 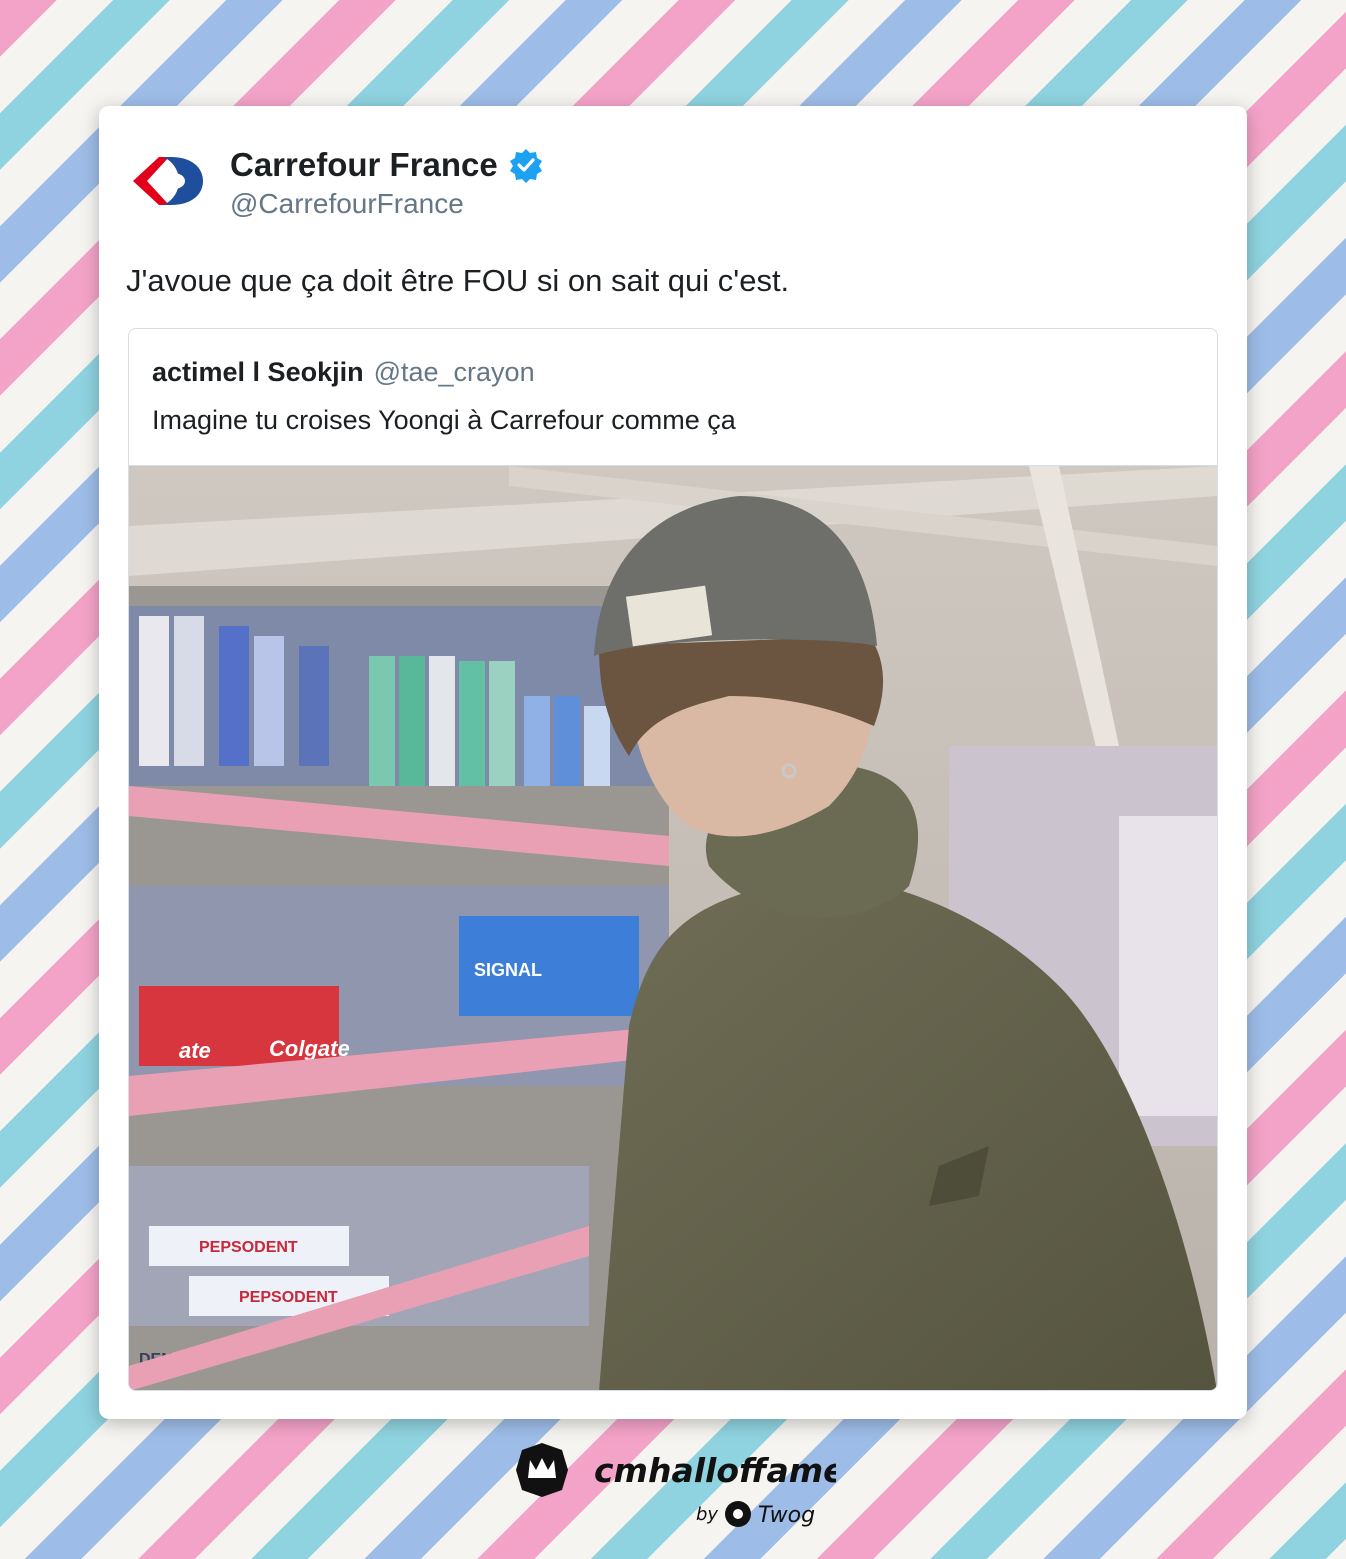 I want to click on verified-badge-icon, so click(x=525, y=166).